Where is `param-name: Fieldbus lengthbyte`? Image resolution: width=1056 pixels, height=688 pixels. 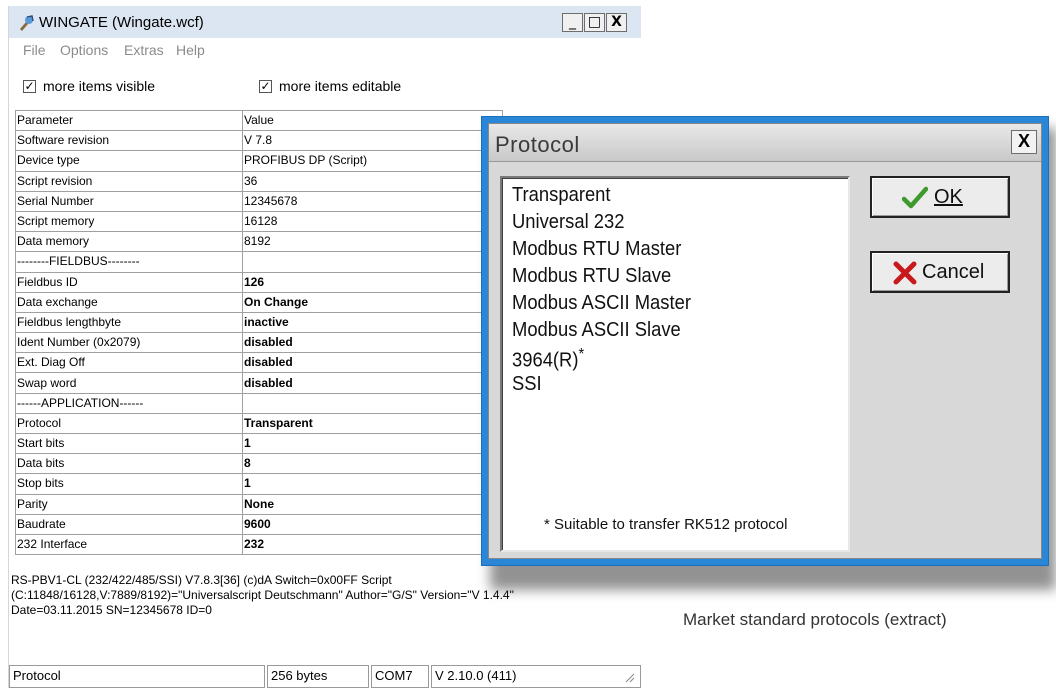
param-name: Fieldbus lengthbyte is located at coordinates (129, 322).